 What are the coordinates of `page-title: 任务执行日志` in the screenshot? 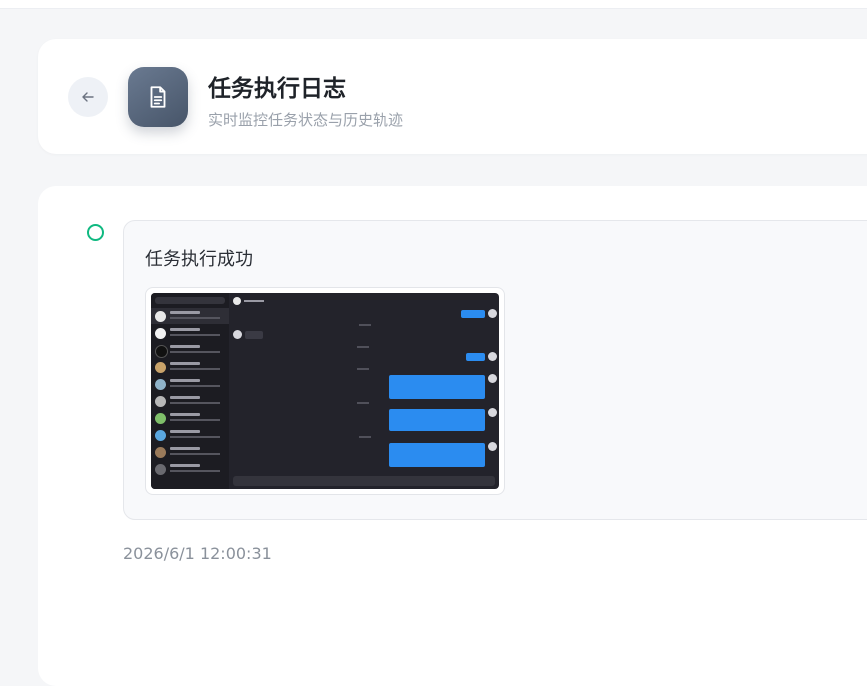 It's located at (277, 89).